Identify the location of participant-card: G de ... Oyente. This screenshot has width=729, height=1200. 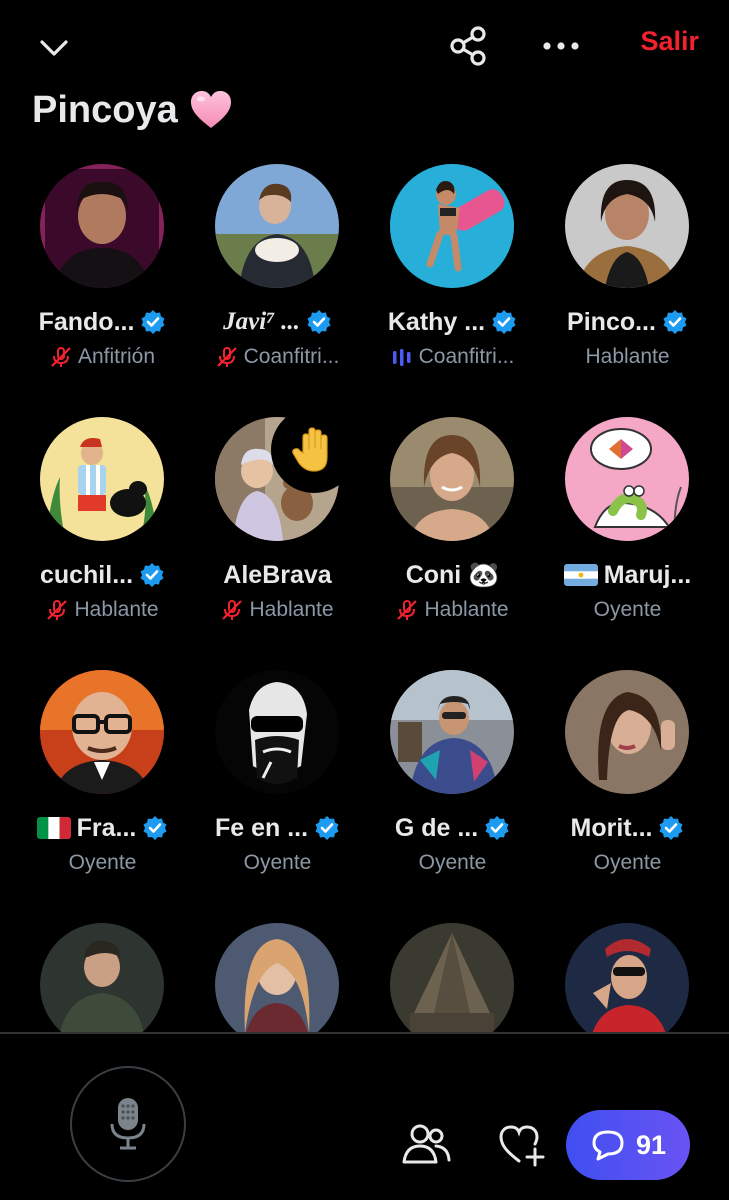
(452, 788).